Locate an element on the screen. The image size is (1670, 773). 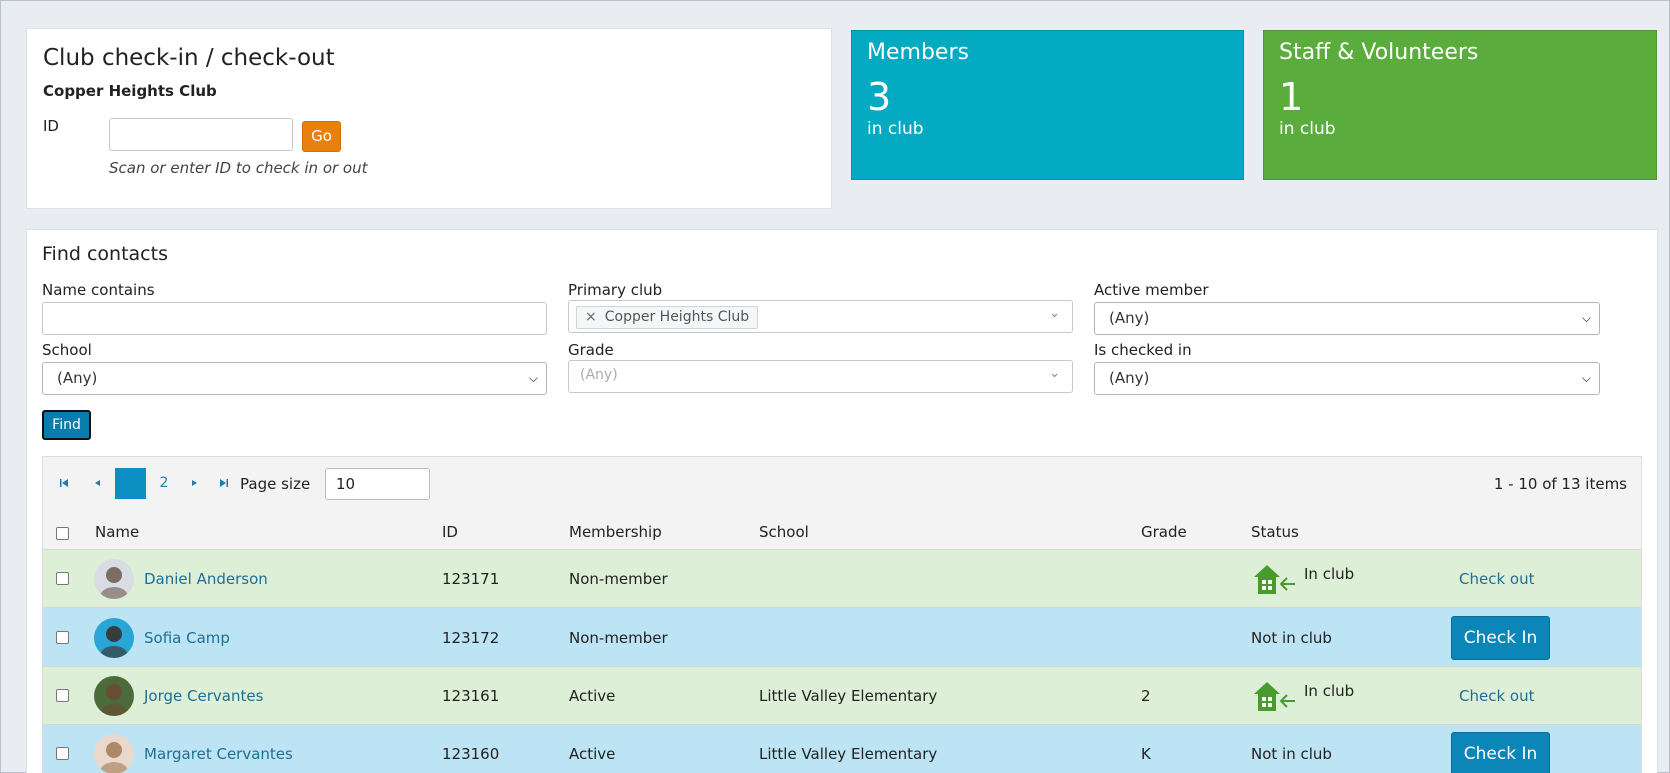
active-member-select: (Any) ⌵ is located at coordinates (1347, 318).